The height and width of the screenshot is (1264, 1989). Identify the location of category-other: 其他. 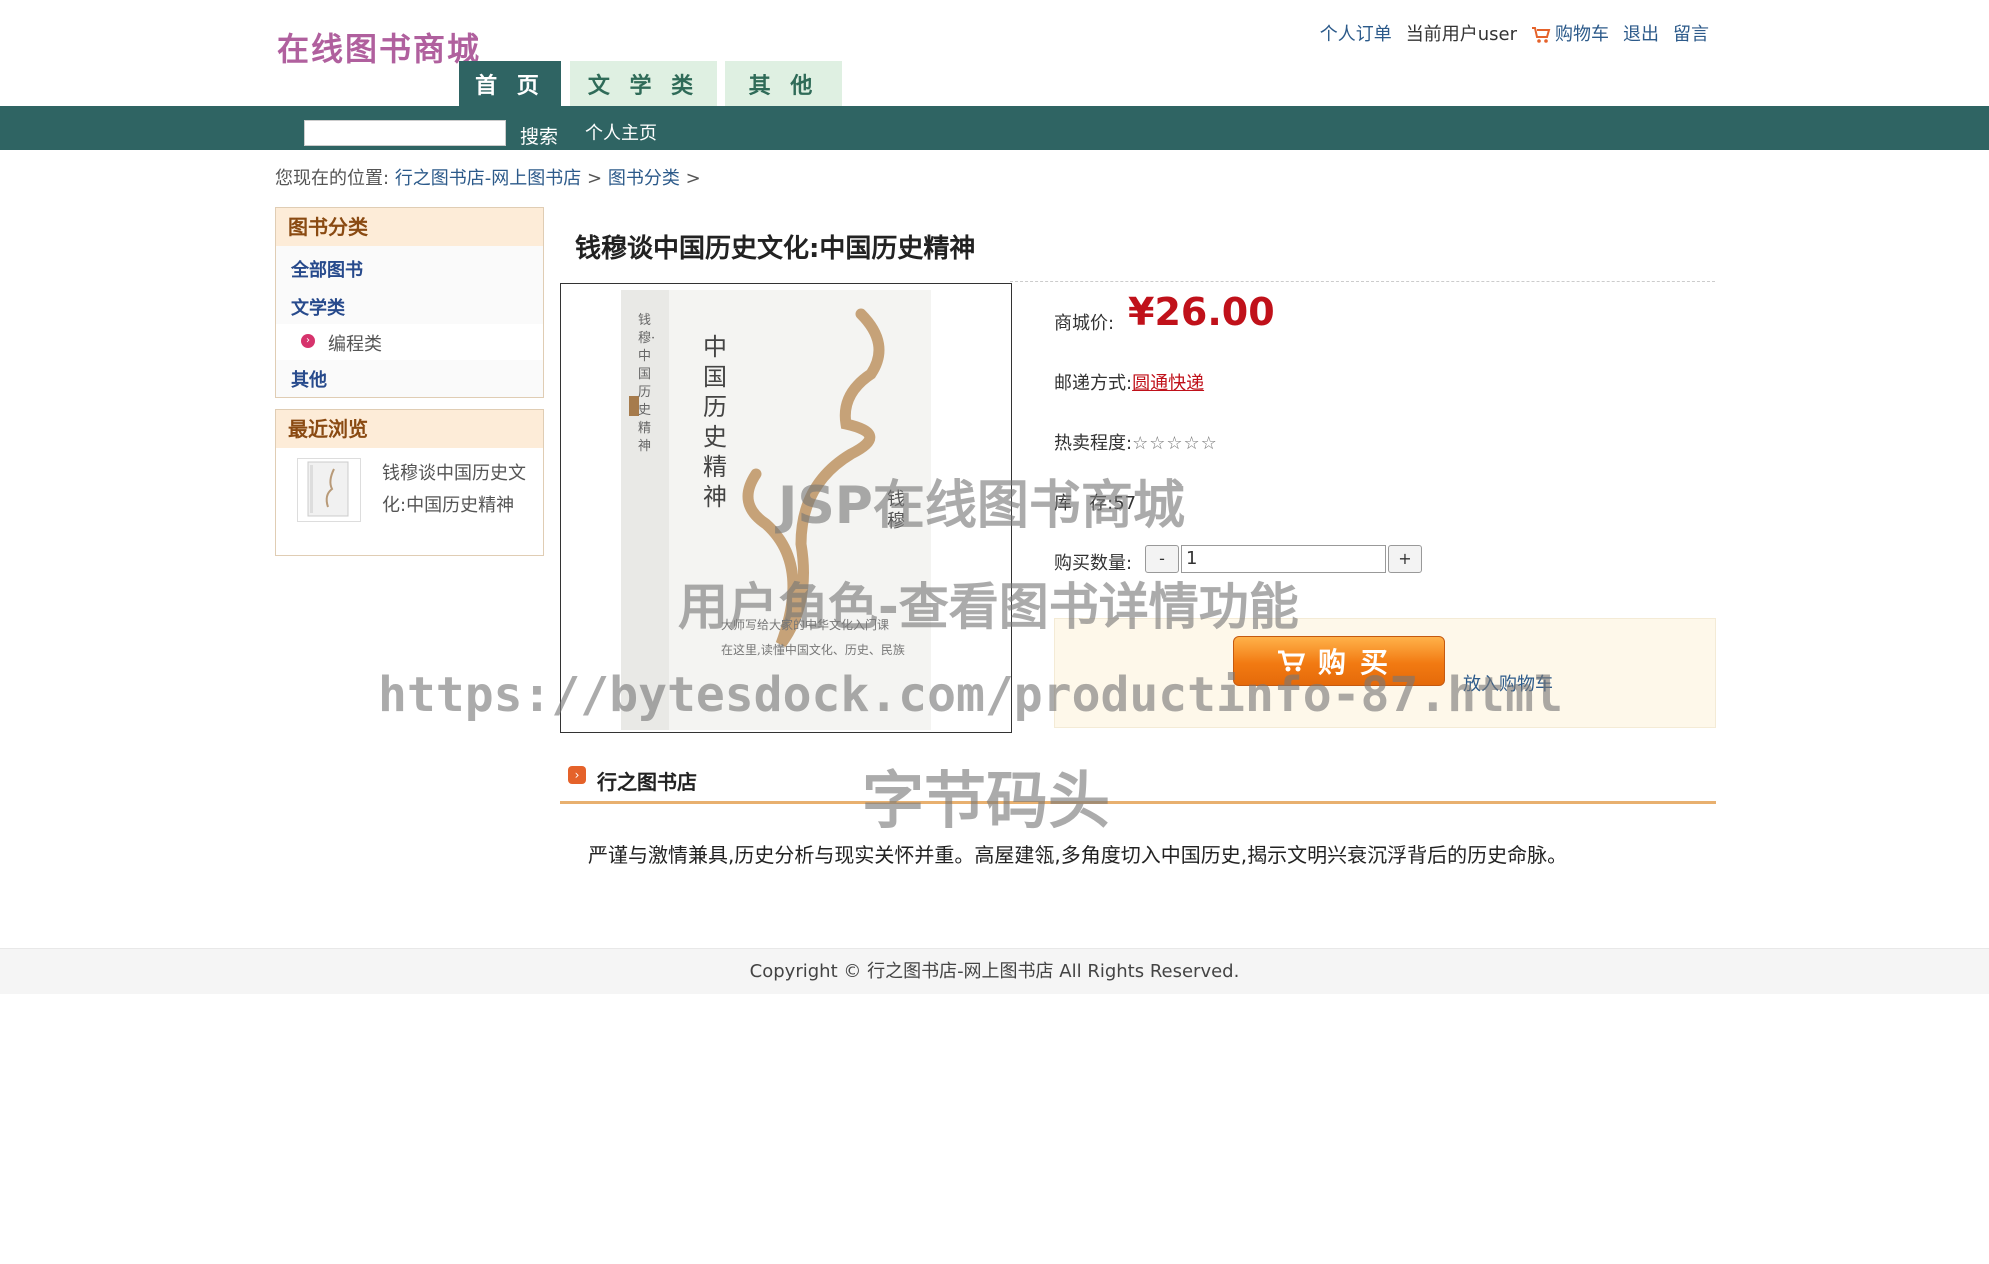
(309, 379).